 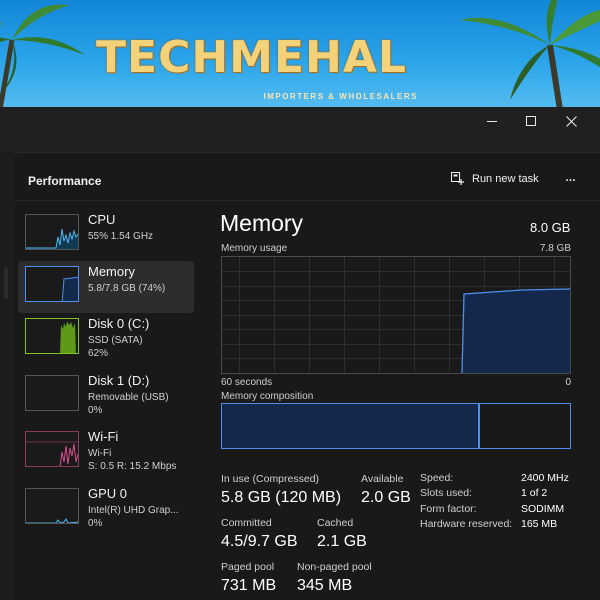 I want to click on memory-composition-label: Memory composition, so click(x=267, y=396).